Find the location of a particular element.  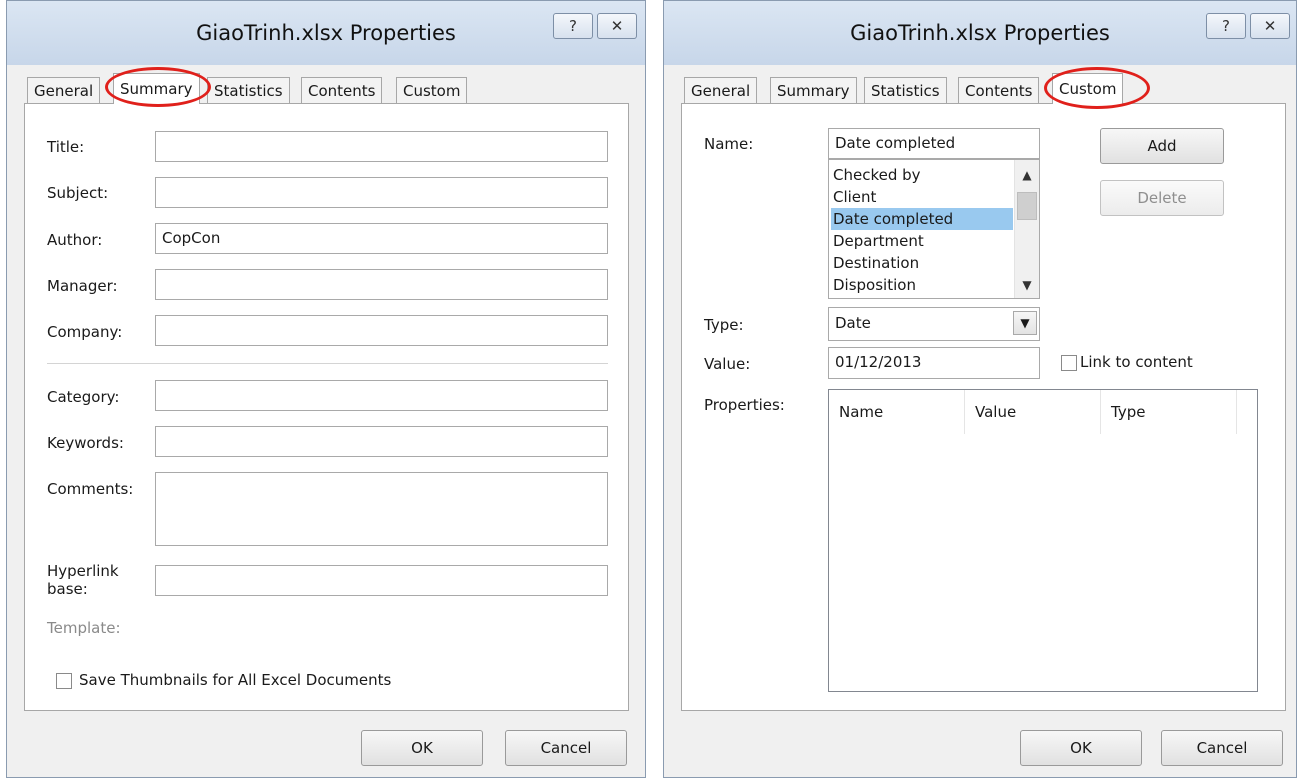

keywords-field is located at coordinates (381, 441).